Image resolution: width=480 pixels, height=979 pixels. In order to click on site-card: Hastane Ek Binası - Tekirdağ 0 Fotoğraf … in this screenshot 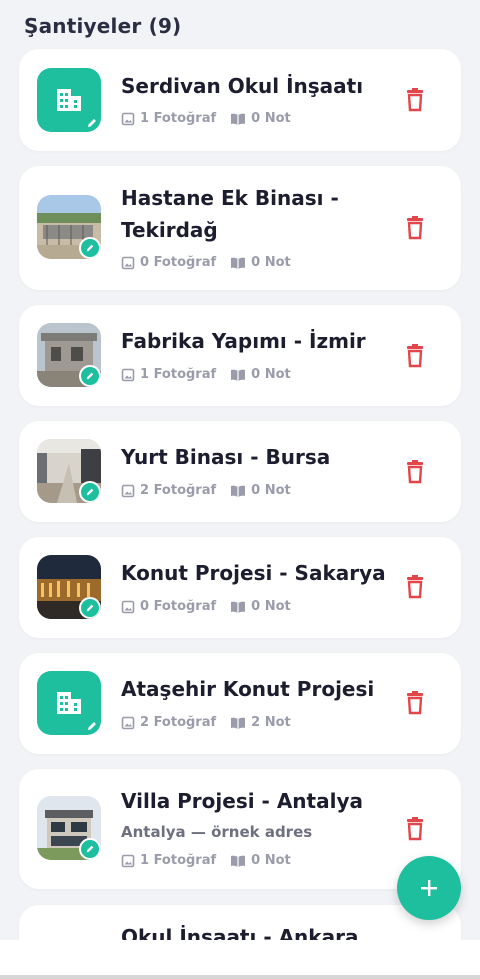, I will do `click(240, 228)`.